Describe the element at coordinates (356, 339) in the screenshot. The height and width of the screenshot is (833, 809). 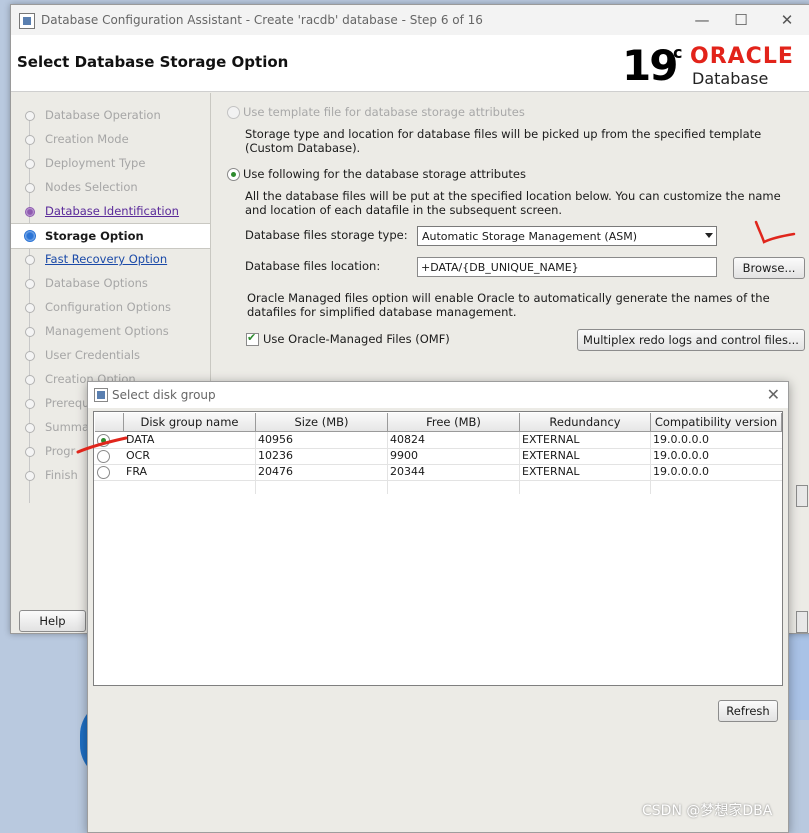
I see `omf-checkbox-label: Use Oracle-Managed Files (OMF)` at that location.